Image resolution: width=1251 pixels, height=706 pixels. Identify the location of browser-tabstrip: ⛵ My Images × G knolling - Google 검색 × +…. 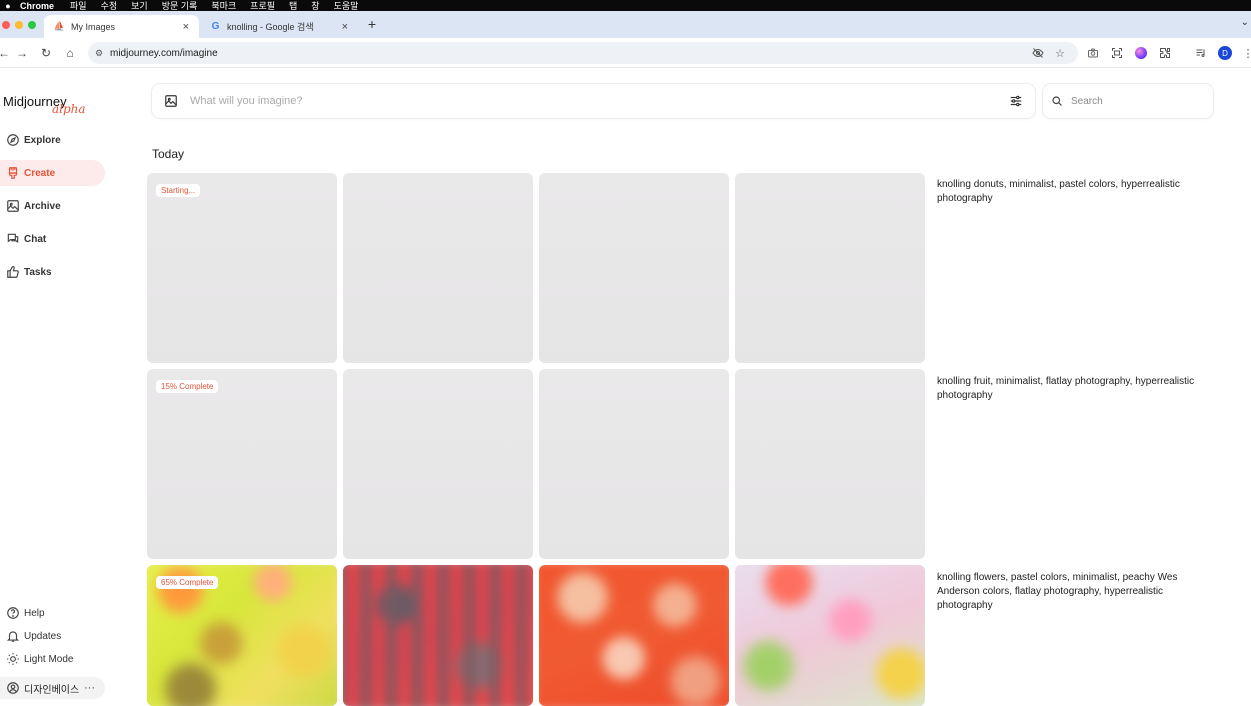
(625, 24).